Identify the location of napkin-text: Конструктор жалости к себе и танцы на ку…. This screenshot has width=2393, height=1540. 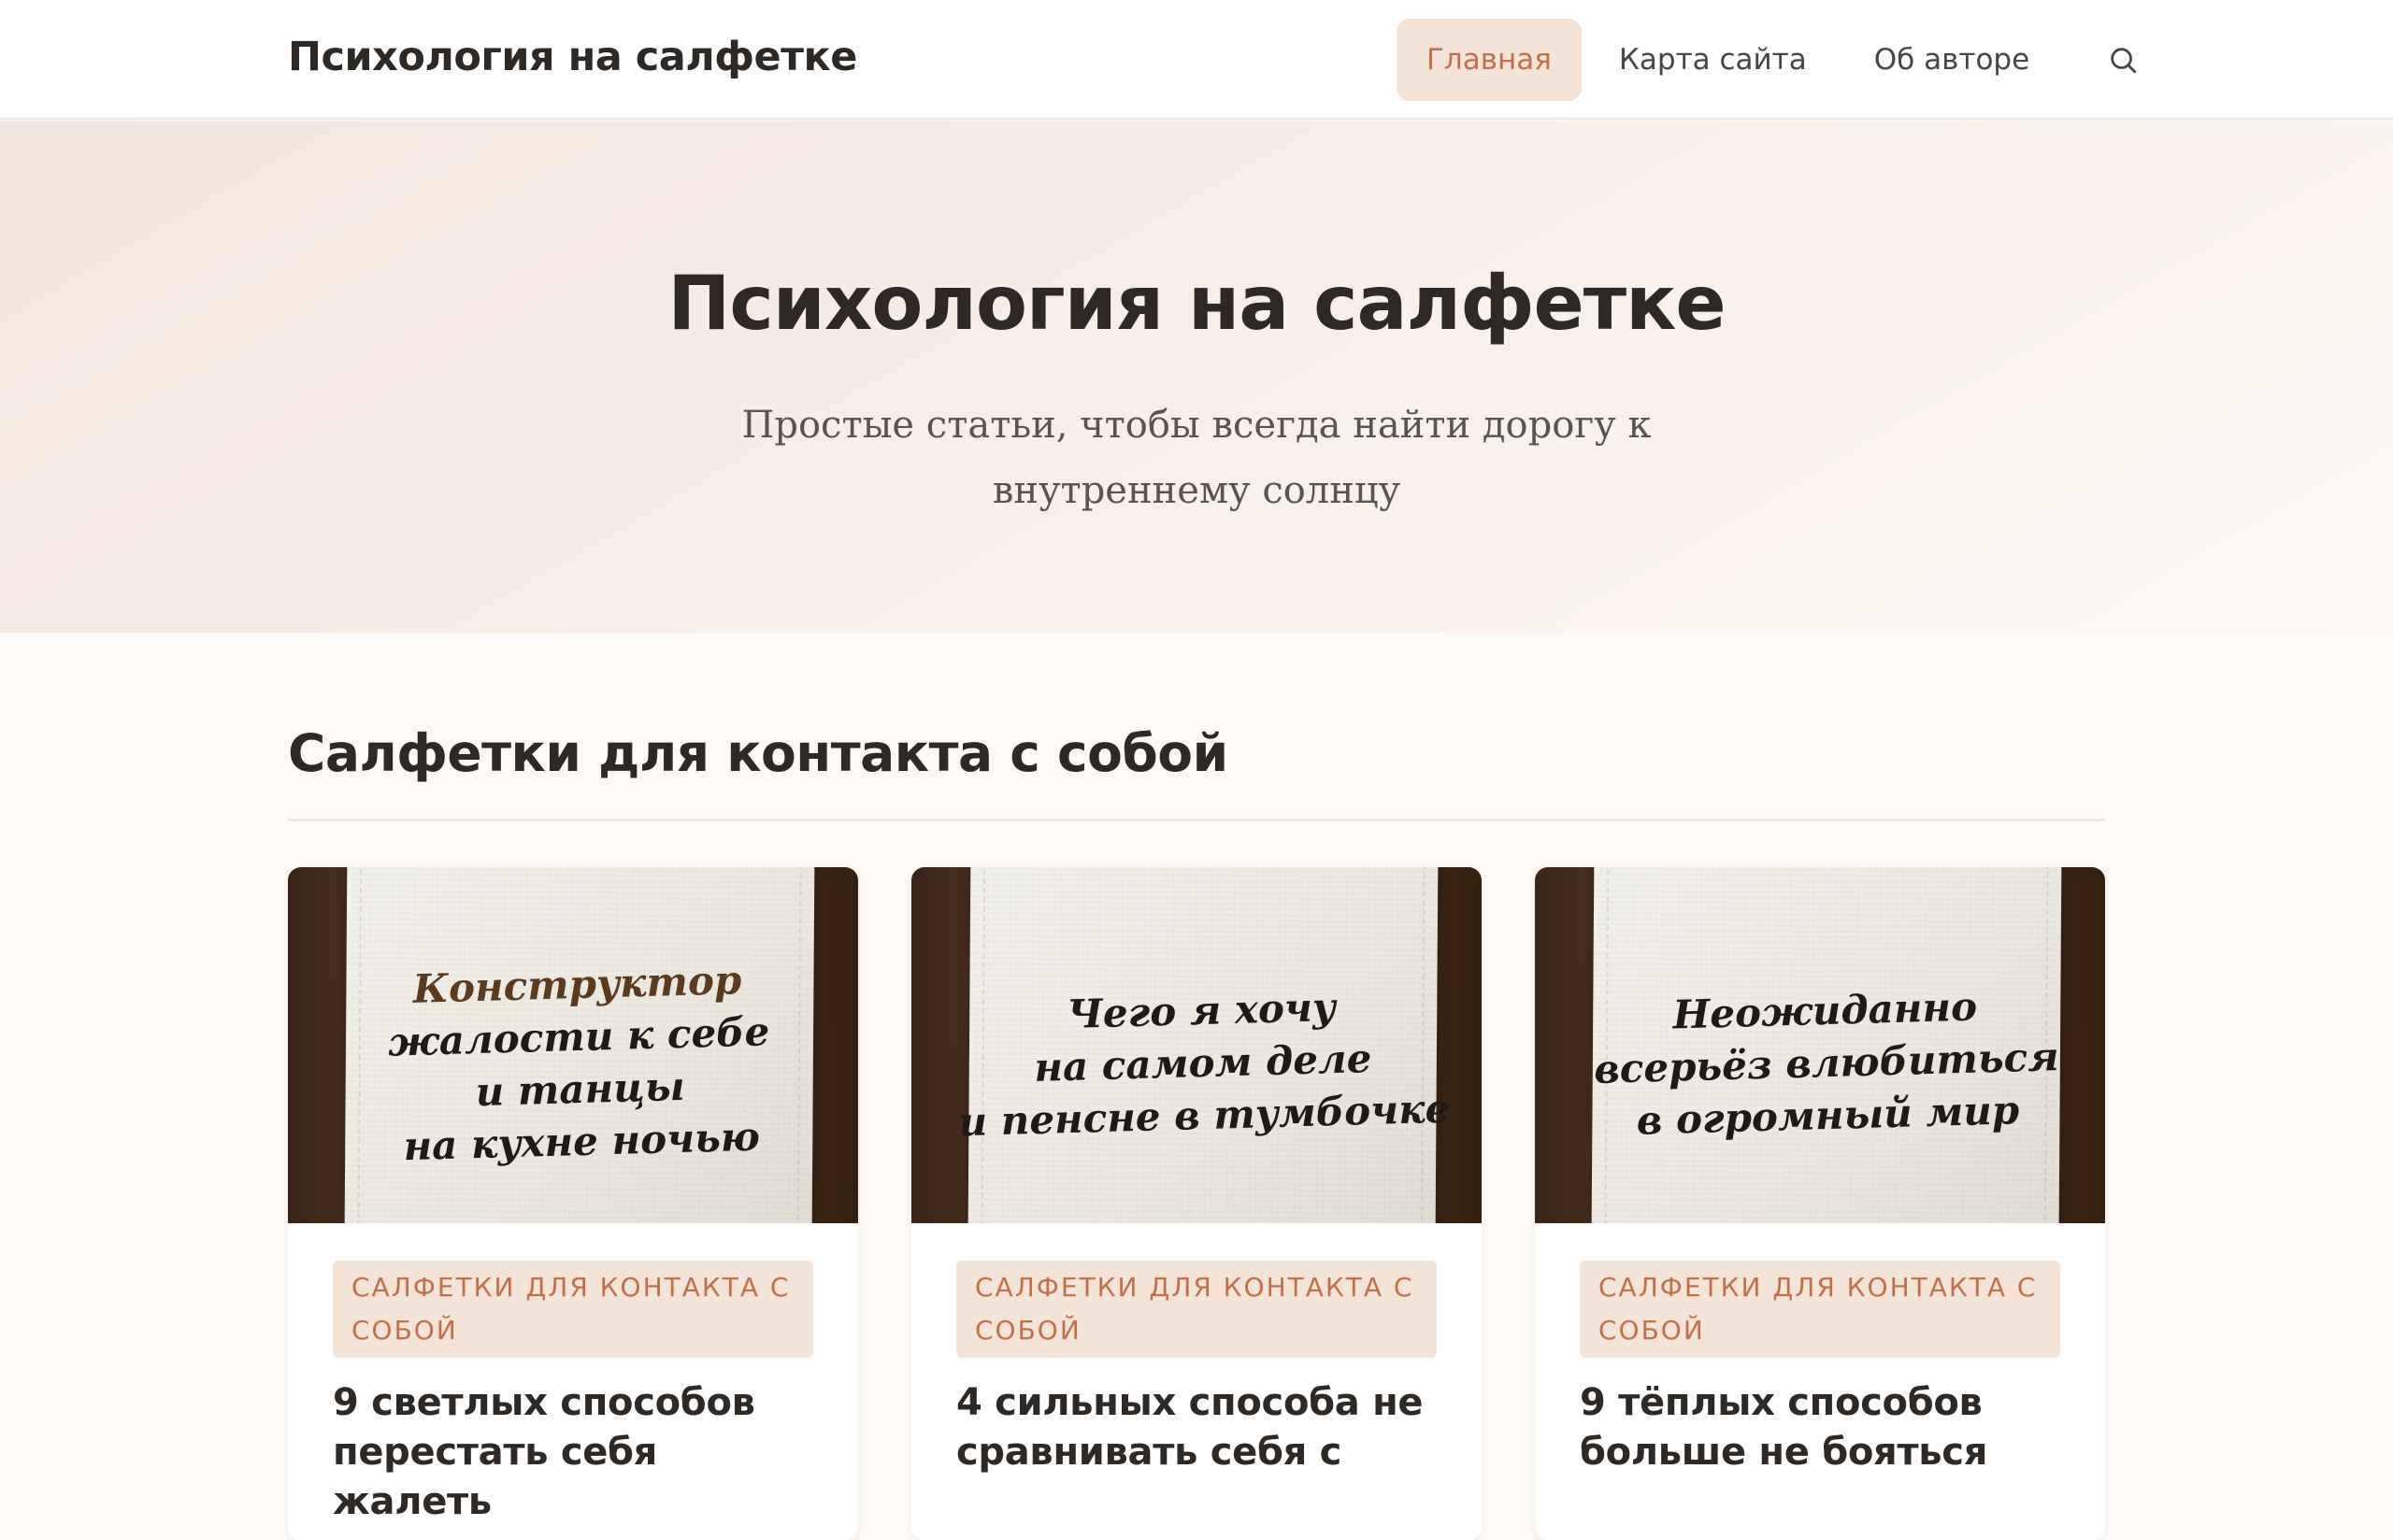
(579, 1060).